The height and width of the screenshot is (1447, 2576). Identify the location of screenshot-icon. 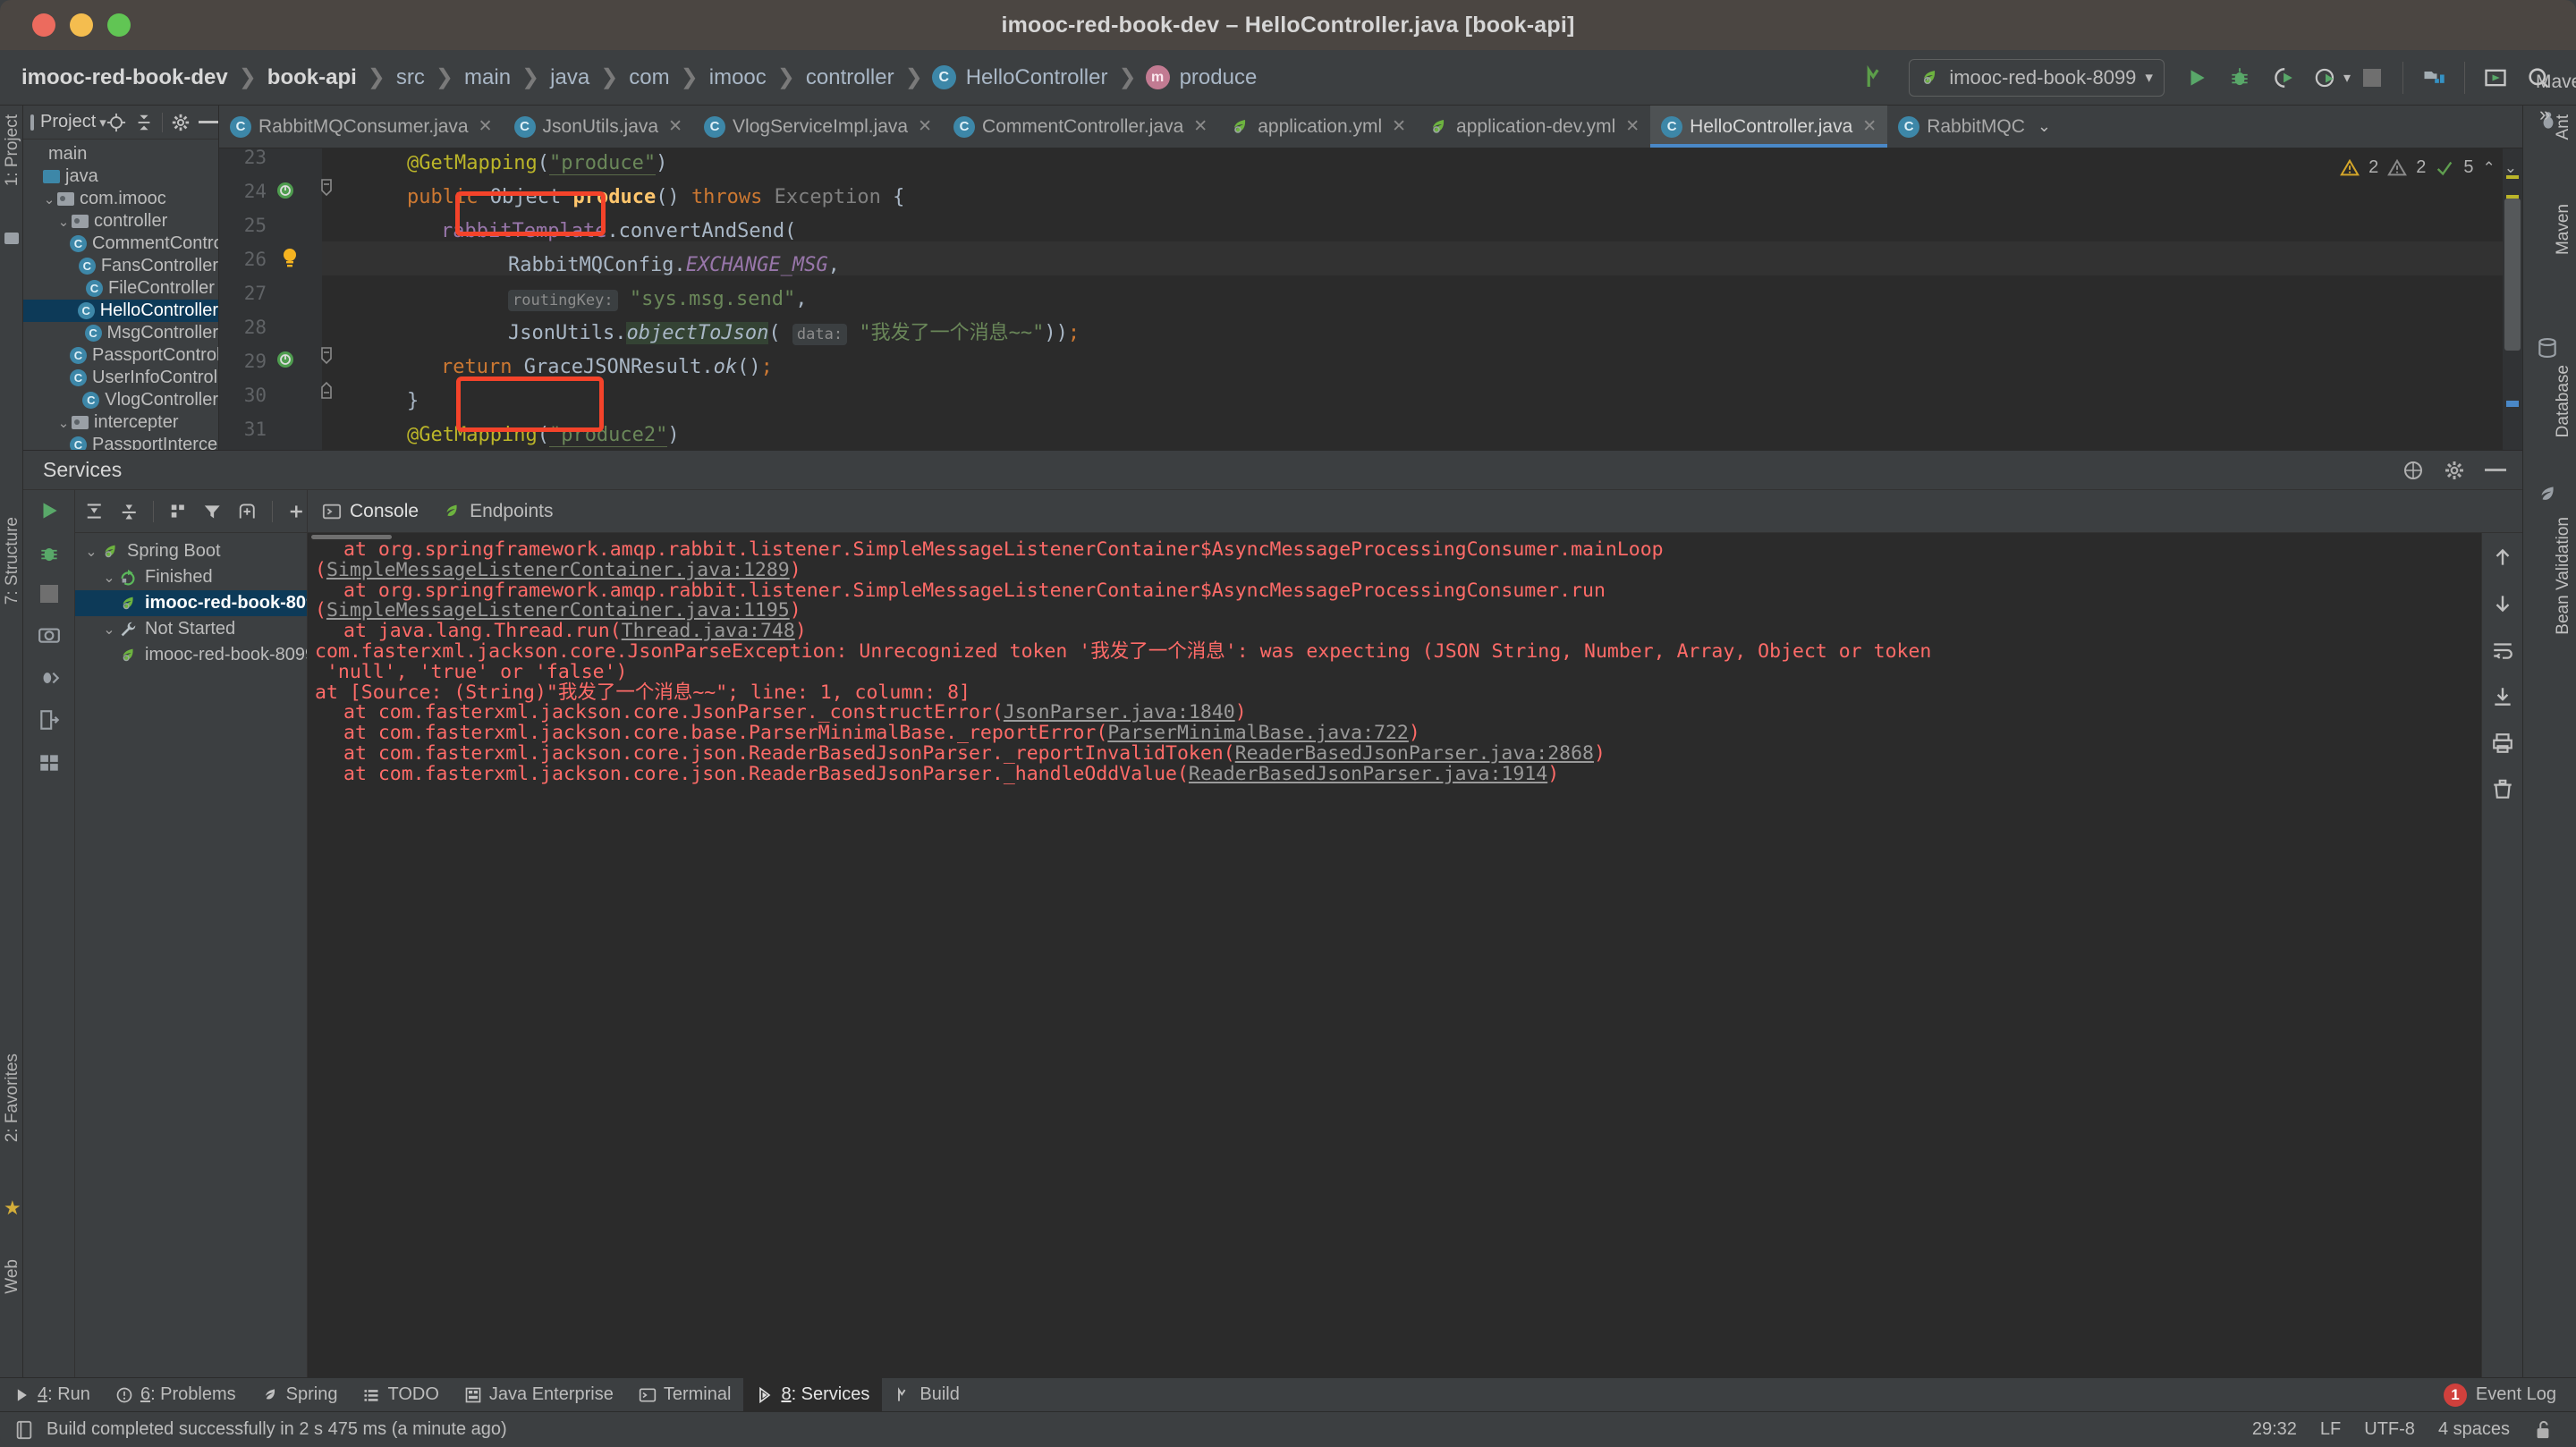
(49, 634).